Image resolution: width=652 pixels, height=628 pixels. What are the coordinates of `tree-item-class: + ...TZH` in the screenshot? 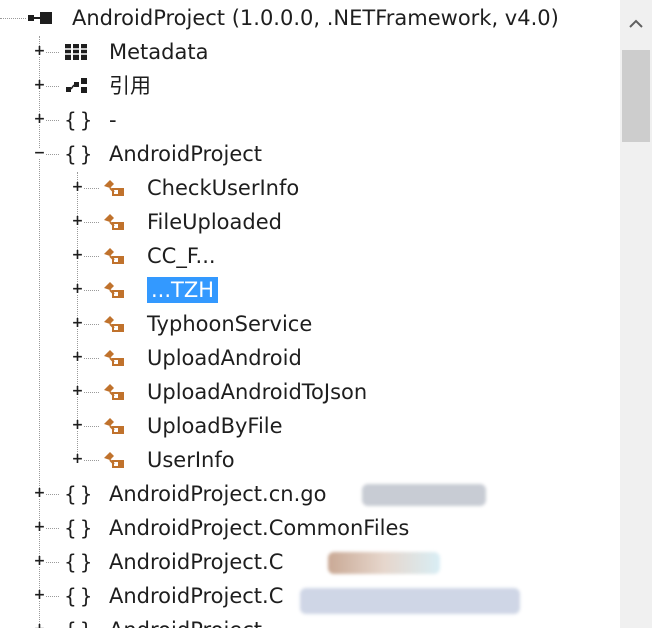 It's located at (310, 291).